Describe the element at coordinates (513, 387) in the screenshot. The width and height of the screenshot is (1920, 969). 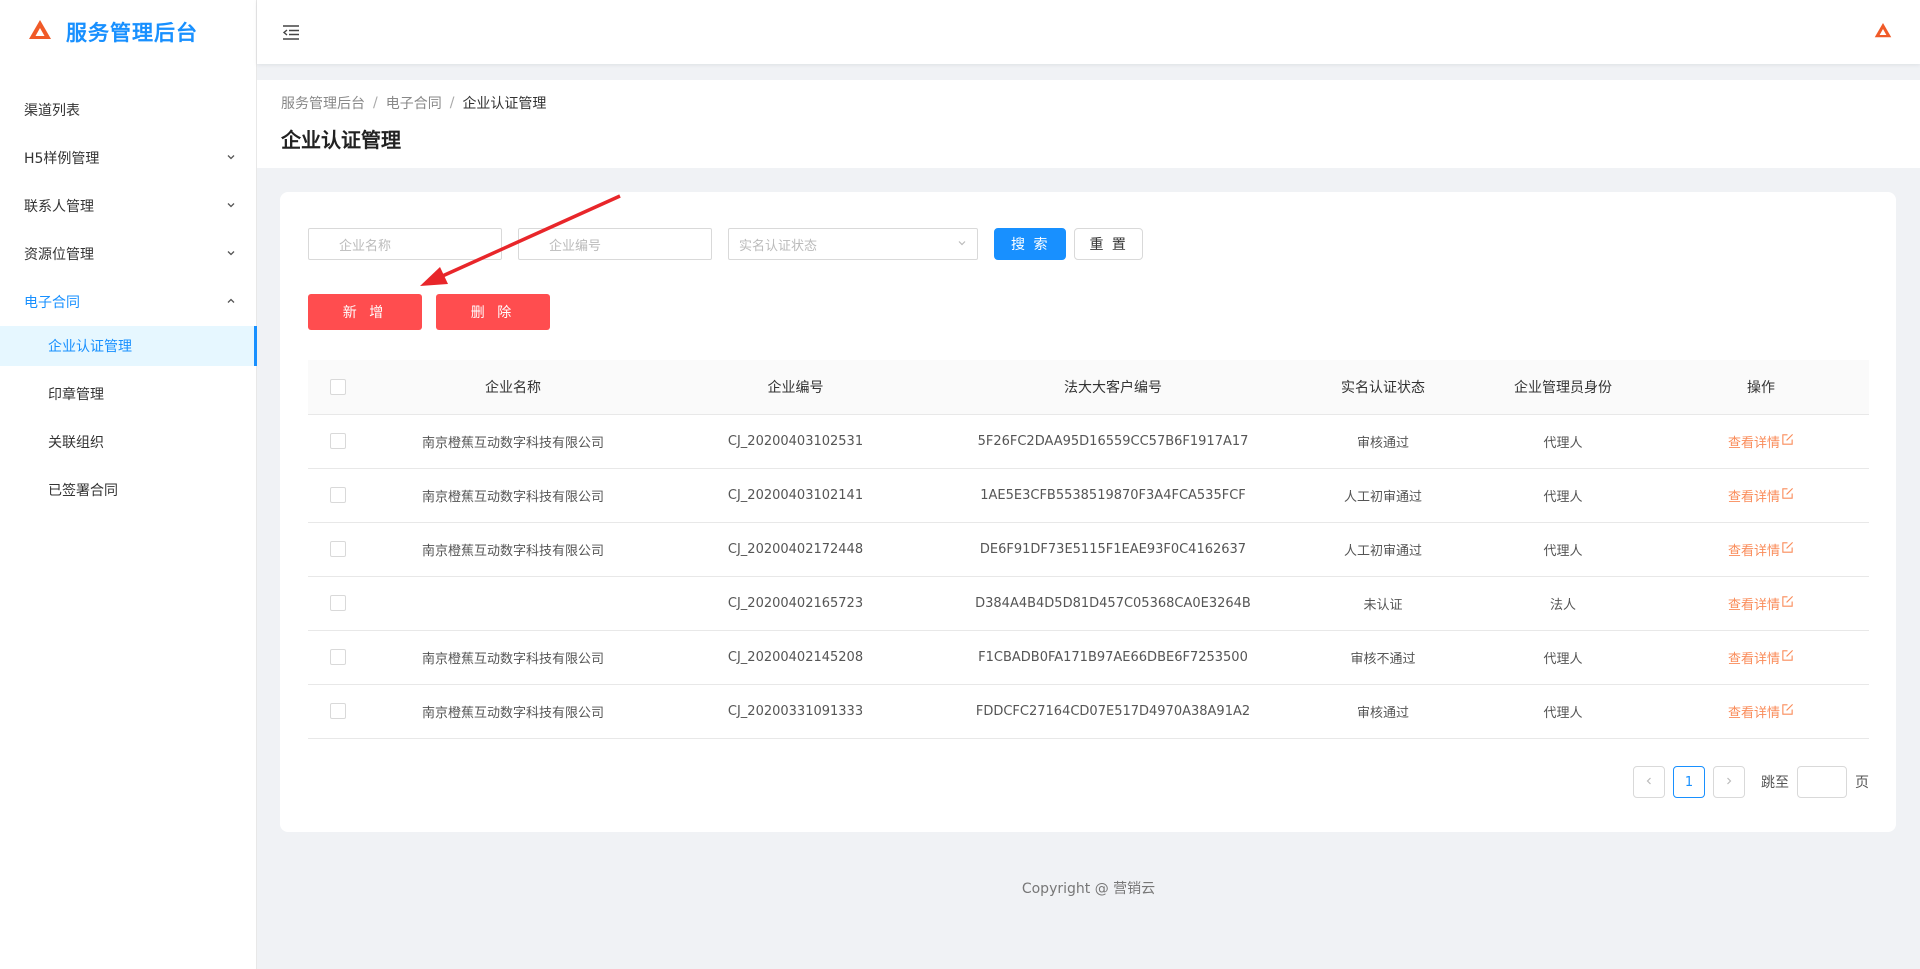
I see `column-header: 企业名称` at that location.